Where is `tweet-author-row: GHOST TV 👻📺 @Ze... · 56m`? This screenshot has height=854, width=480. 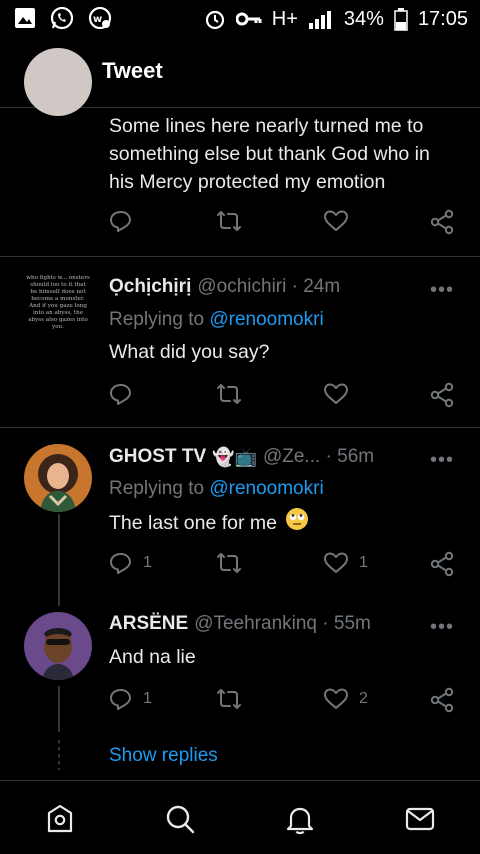
tweet-author-row: GHOST TV 👻📺 @Ze... · 56m is located at coordinates (241, 457).